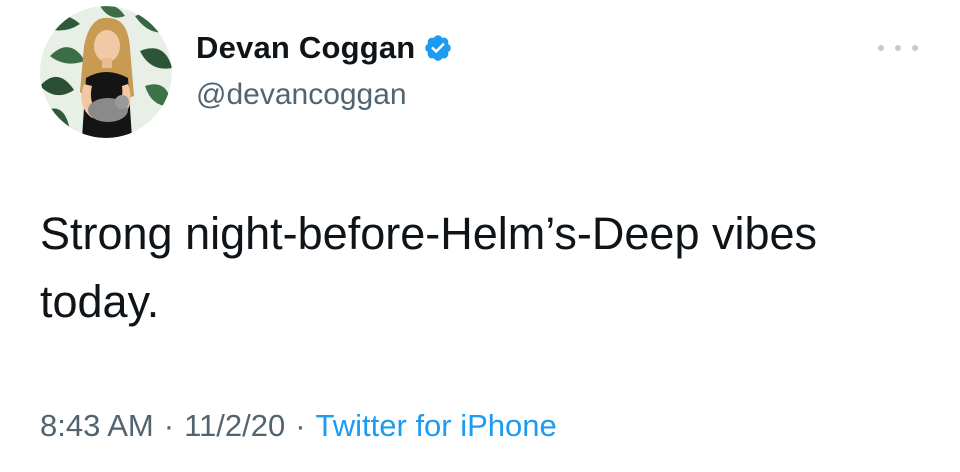 The height and width of the screenshot is (472, 960). I want to click on more-options-icon, so click(898, 48).